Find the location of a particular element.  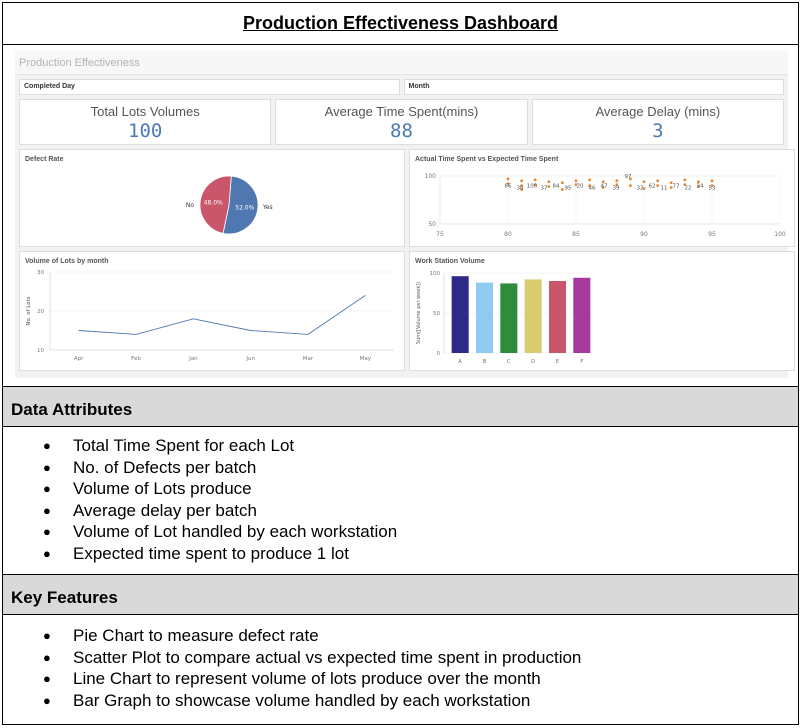

scatter-data-label: 20 is located at coordinates (580, 187).